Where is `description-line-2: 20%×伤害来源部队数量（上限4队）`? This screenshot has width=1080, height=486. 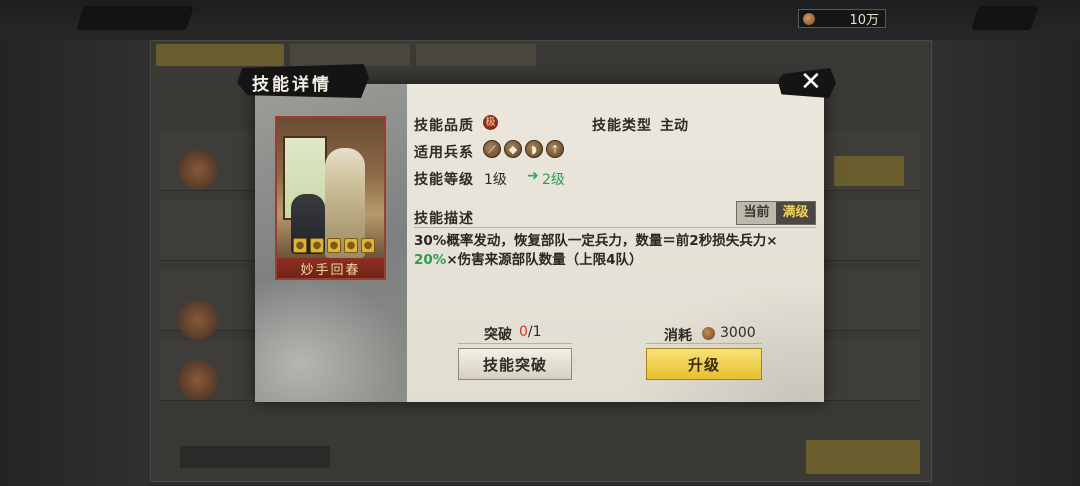 description-line-2: 20%×伤害来源部队数量（上限4队） is located at coordinates (614, 260).